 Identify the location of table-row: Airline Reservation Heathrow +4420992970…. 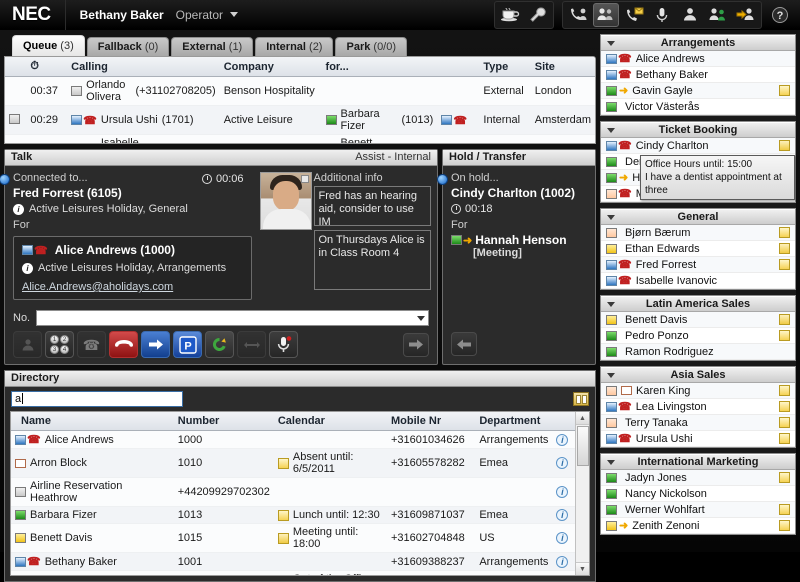
(293, 492).